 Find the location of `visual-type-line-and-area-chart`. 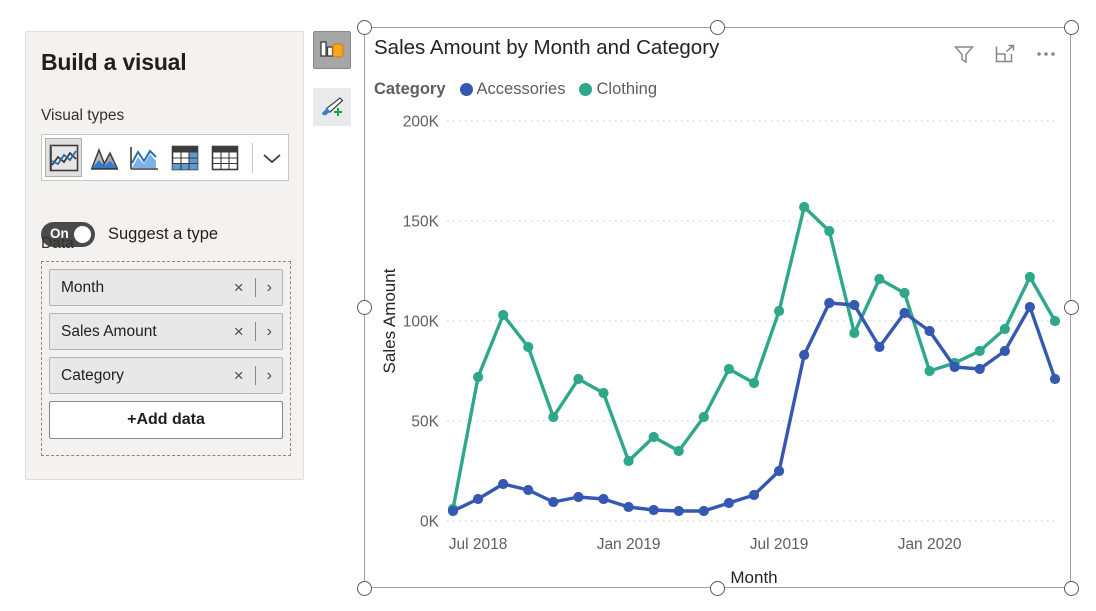

visual-type-line-and-area-chart is located at coordinates (144, 157).